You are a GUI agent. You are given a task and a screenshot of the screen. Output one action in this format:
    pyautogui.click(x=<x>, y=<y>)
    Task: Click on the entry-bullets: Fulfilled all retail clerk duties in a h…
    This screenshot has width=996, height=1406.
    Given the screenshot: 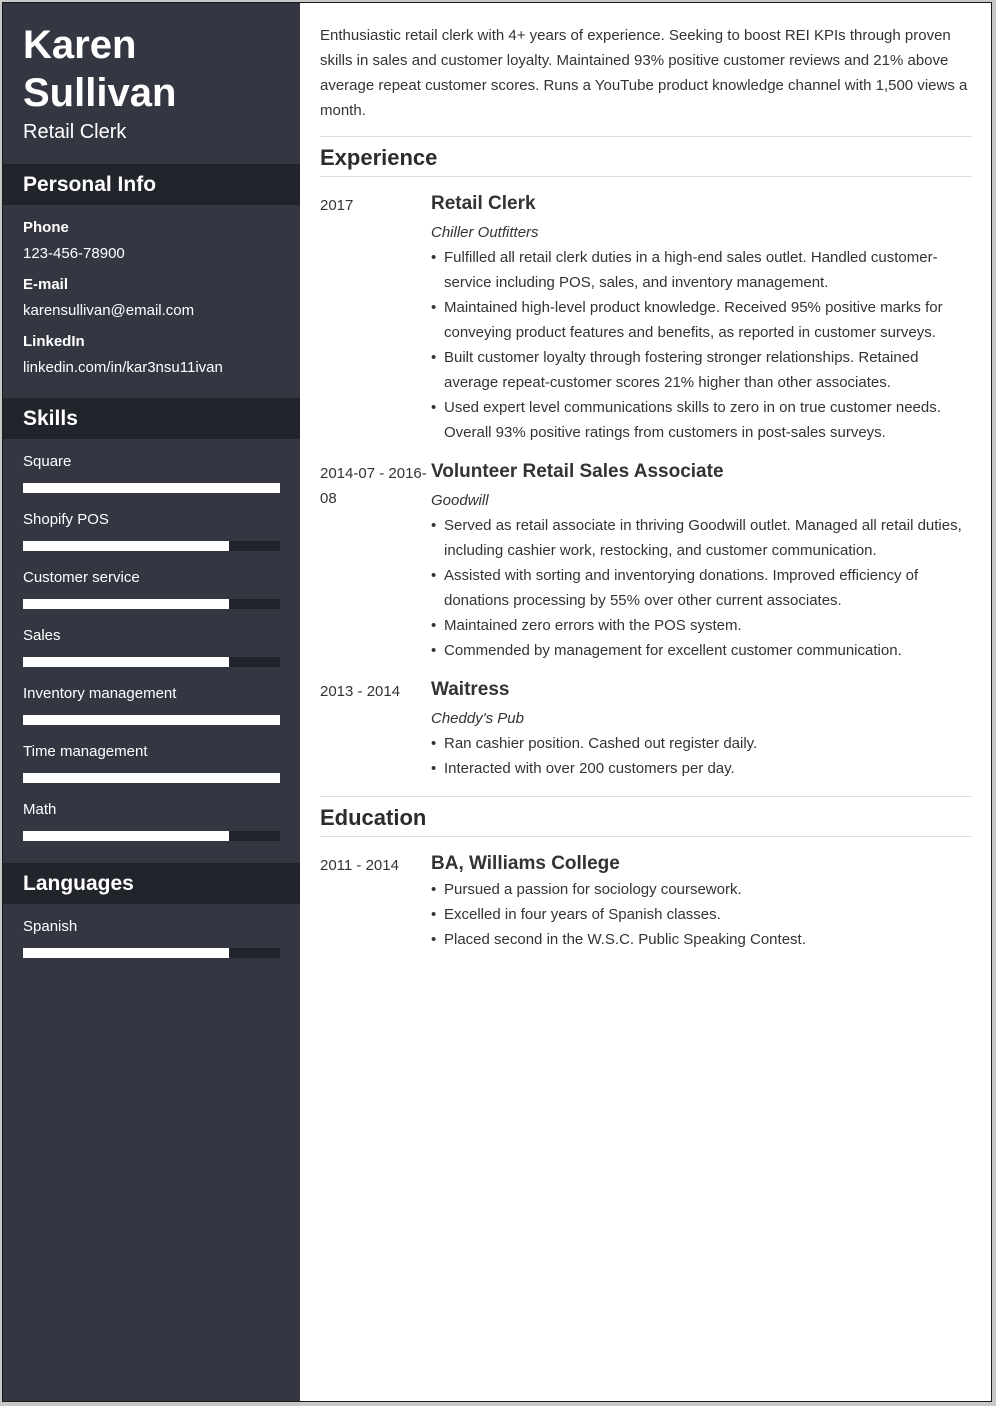 What is the action you would take?
    pyautogui.click(x=701, y=345)
    